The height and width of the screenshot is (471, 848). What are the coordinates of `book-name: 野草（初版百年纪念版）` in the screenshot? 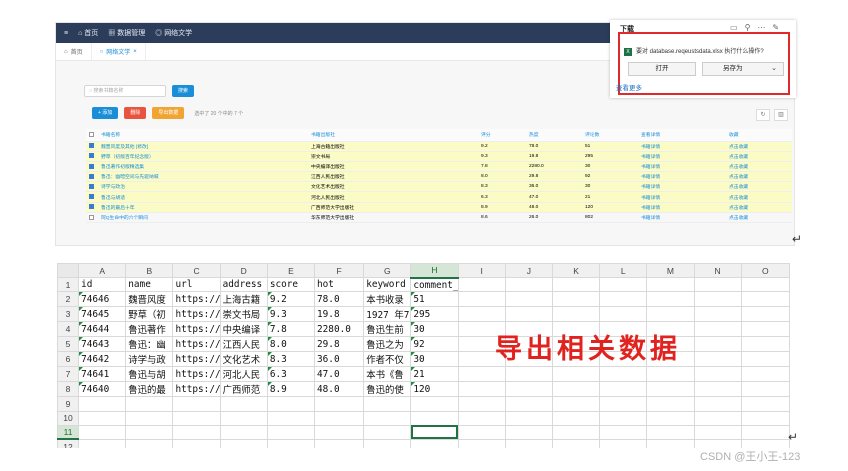 It's located at (203, 156).